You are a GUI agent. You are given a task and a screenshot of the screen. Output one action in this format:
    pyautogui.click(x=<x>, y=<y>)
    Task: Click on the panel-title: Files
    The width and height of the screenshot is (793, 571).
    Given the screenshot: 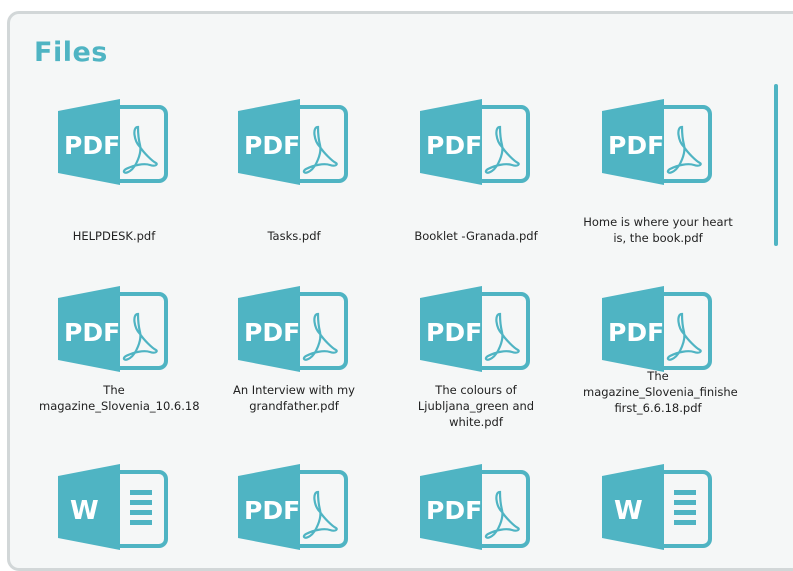 What is the action you would take?
    pyautogui.click(x=71, y=52)
    